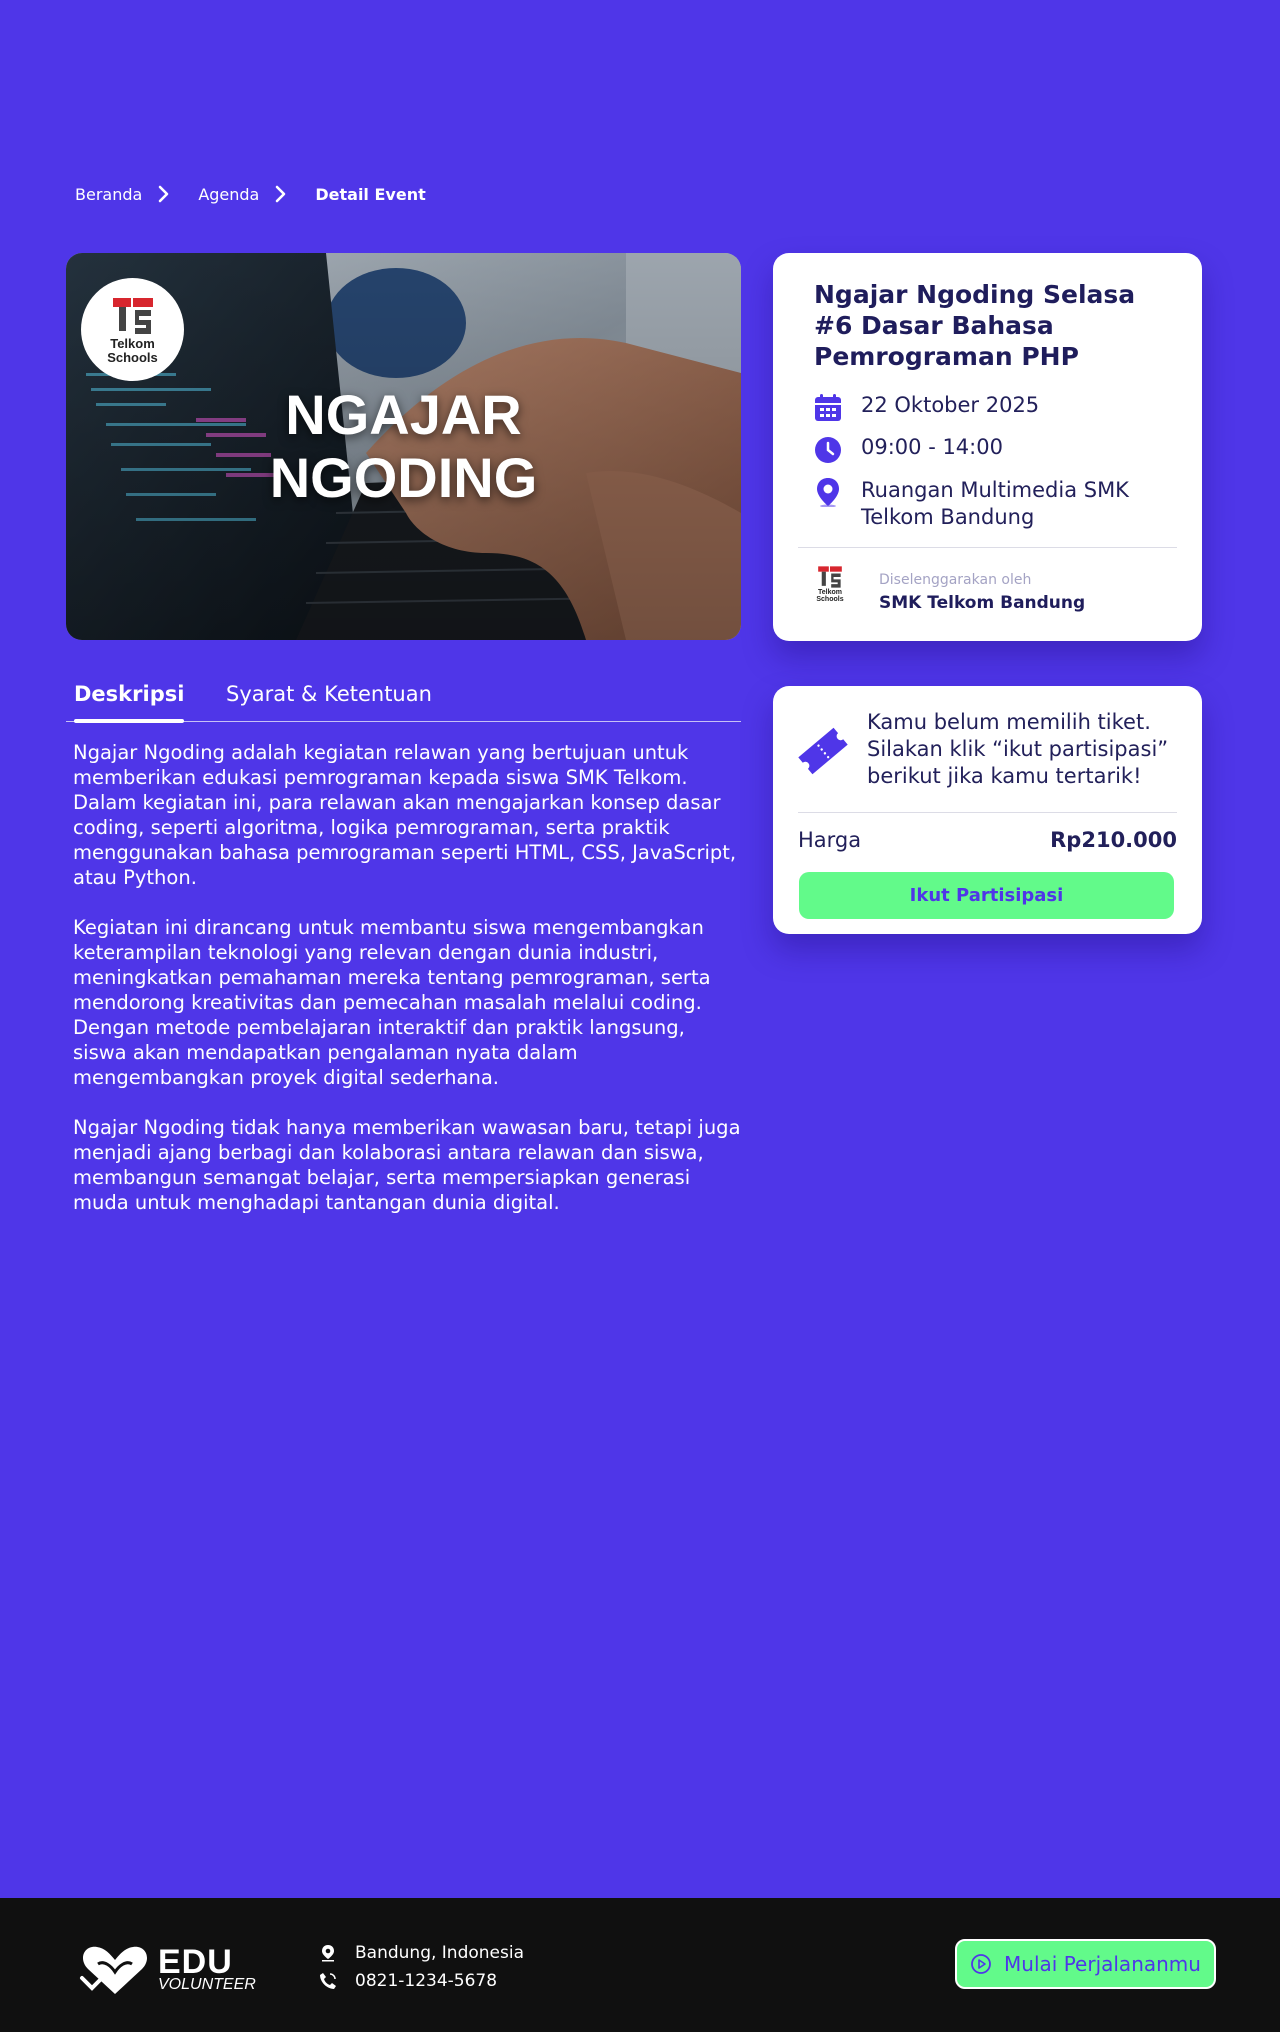 The image size is (1280, 2032). Describe the element at coordinates (950, 405) in the screenshot. I see `event-date: 22 Oktober 2025` at that location.